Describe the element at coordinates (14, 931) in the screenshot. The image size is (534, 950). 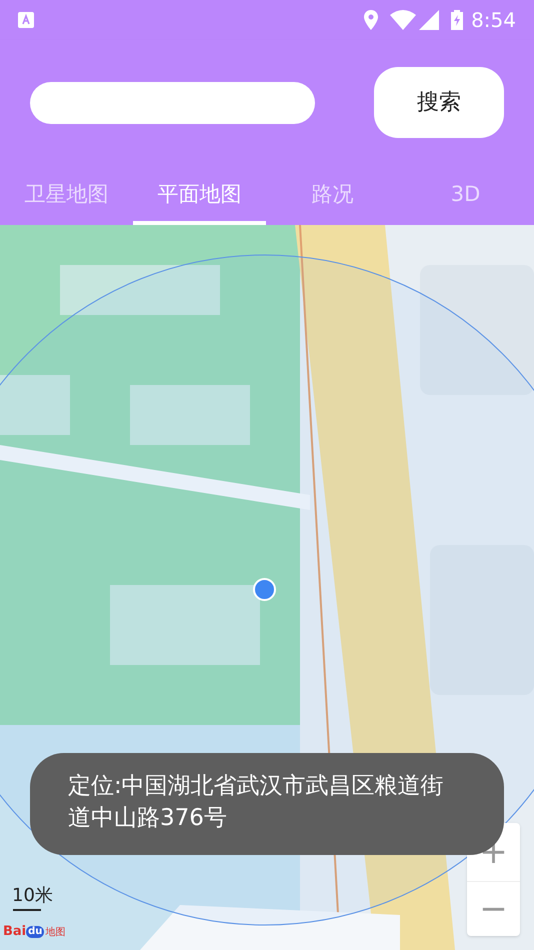
I see `logo-text: Bai` at that location.